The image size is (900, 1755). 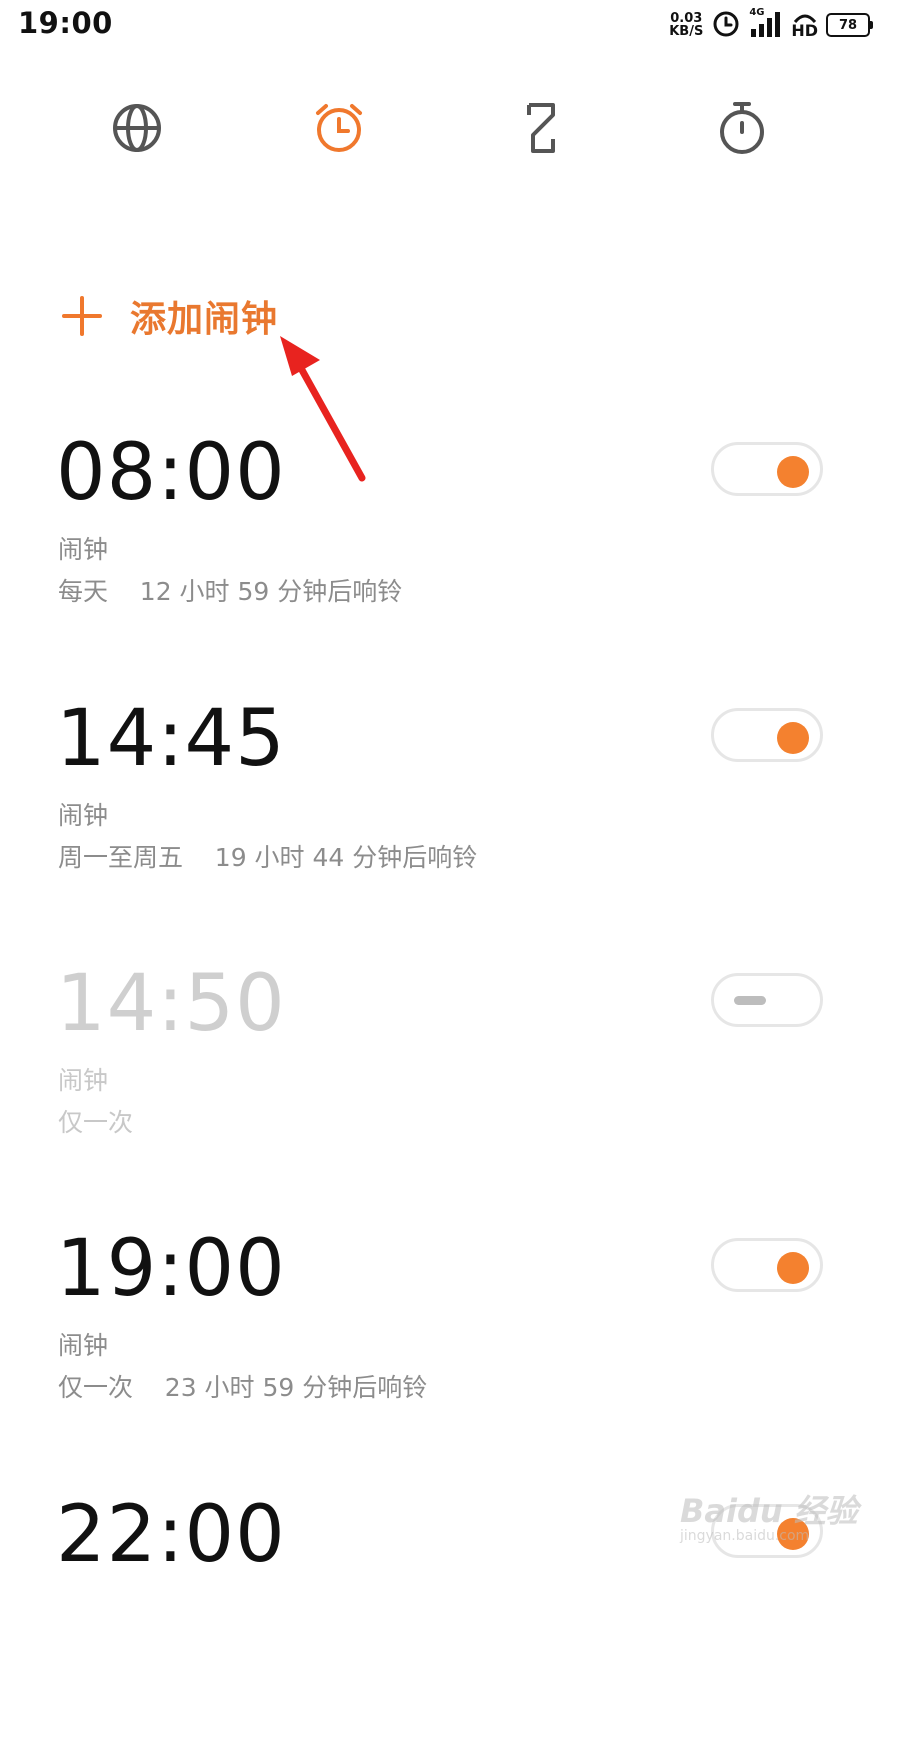 I want to click on alarm-clock-icon, so click(x=339, y=130).